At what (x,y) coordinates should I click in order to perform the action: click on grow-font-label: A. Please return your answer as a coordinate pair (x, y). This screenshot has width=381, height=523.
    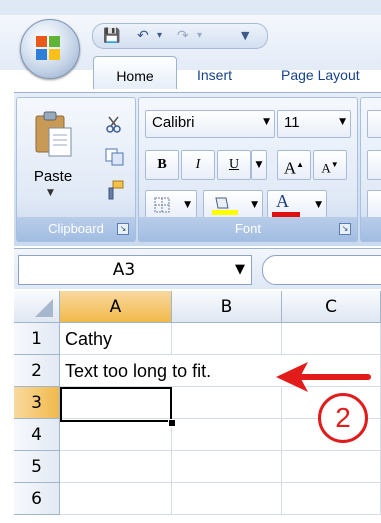
    Looking at the image, I should click on (290, 168).